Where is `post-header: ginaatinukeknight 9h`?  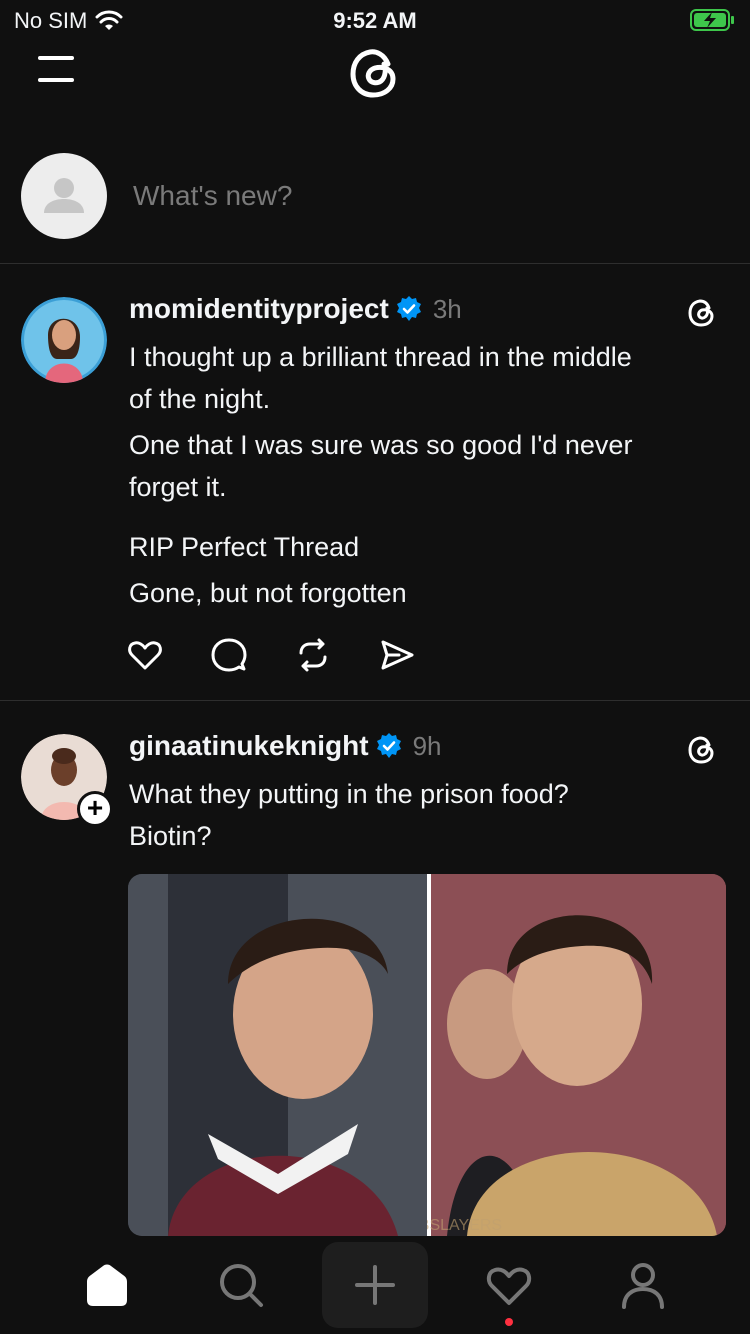
post-header: ginaatinukeknight 9h is located at coordinates (285, 746).